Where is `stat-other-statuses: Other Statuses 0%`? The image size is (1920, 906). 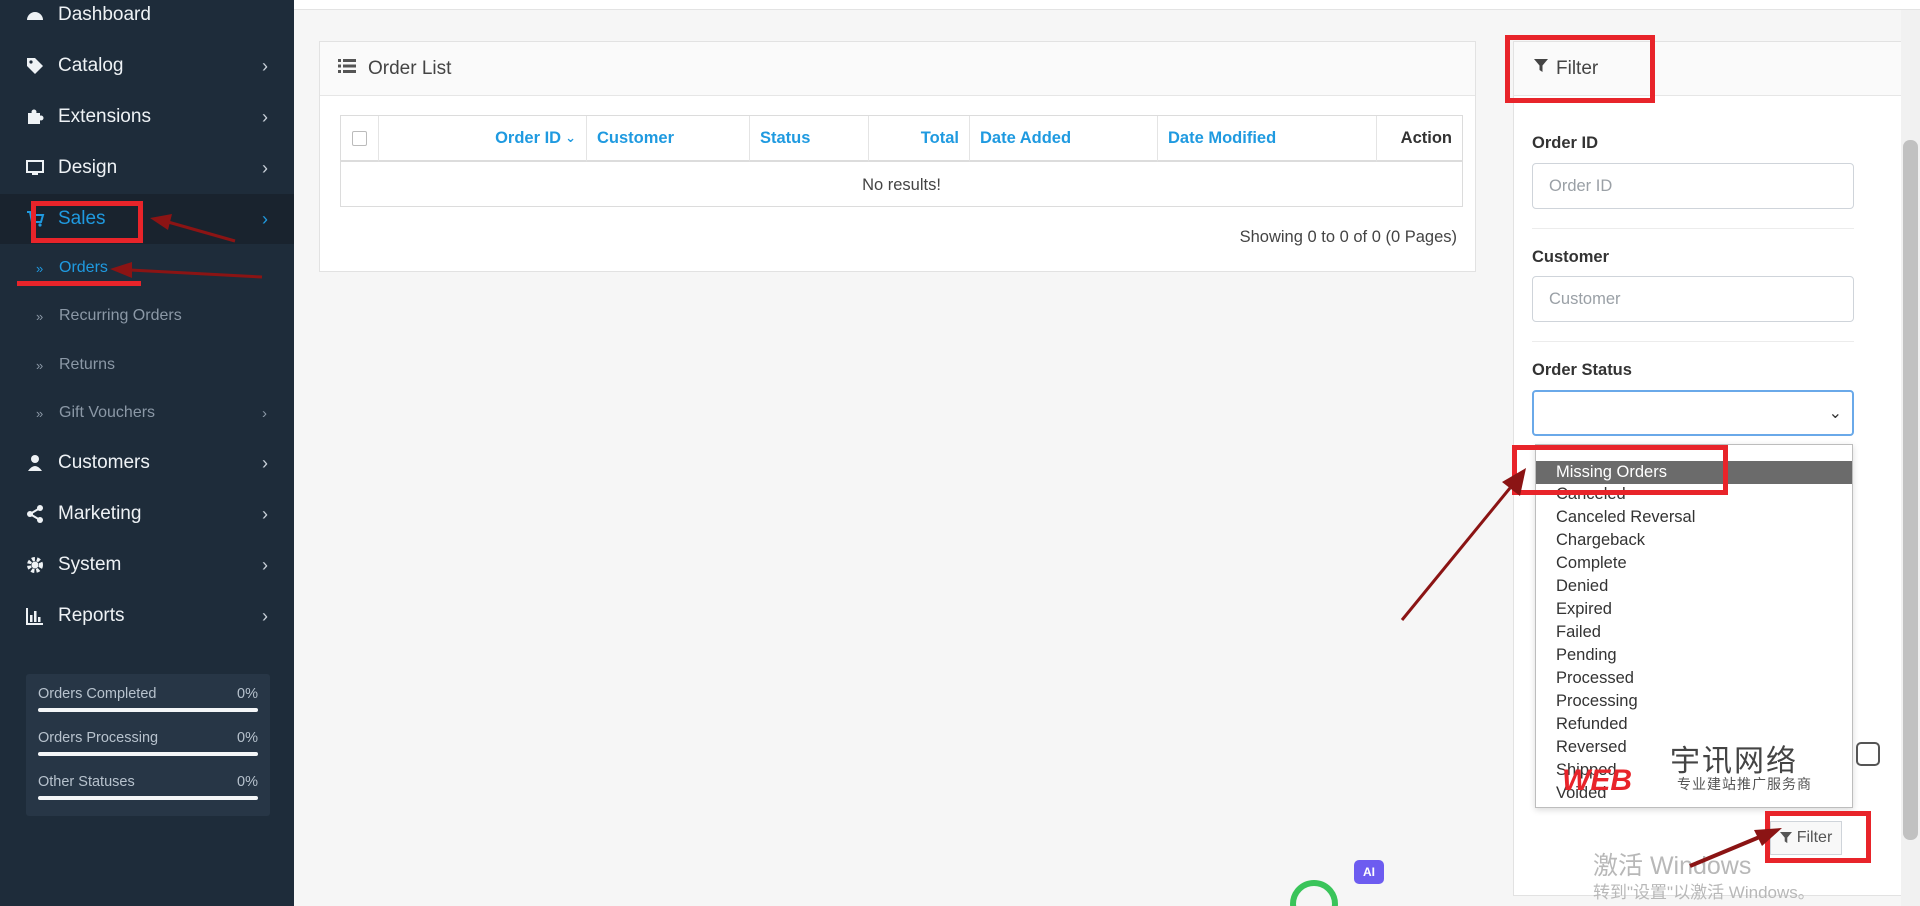 stat-other-statuses: Other Statuses 0% is located at coordinates (148, 787).